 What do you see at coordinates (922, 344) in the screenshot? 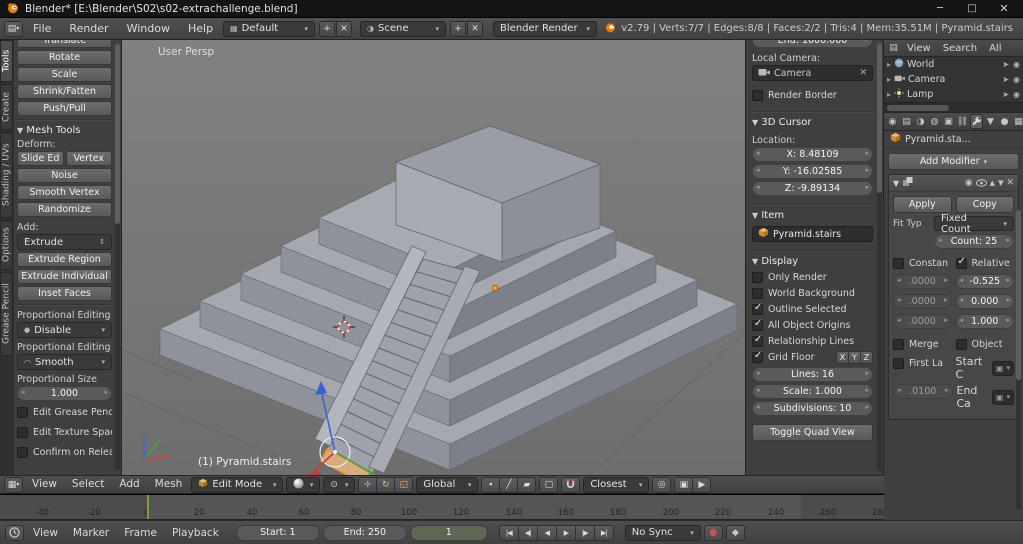
I see `merge-checkbox: Merge` at bounding box center [922, 344].